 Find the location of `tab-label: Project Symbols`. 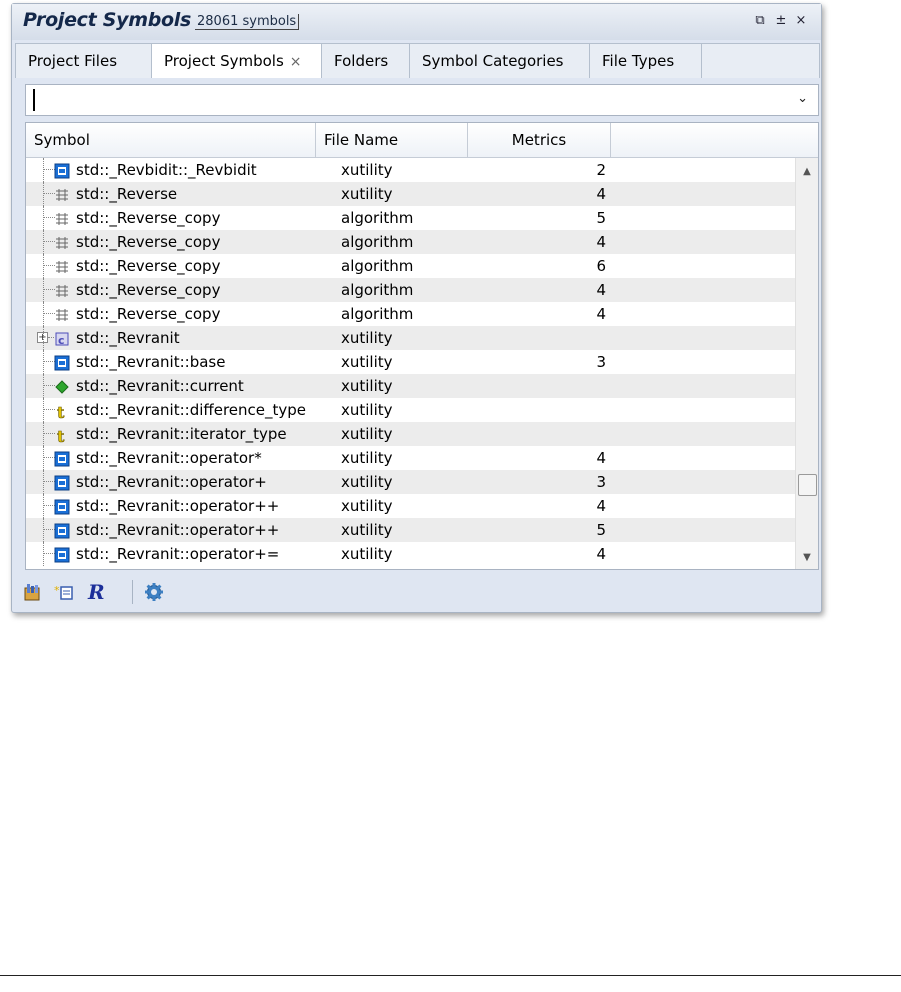

tab-label: Project Symbols is located at coordinates (224, 61).